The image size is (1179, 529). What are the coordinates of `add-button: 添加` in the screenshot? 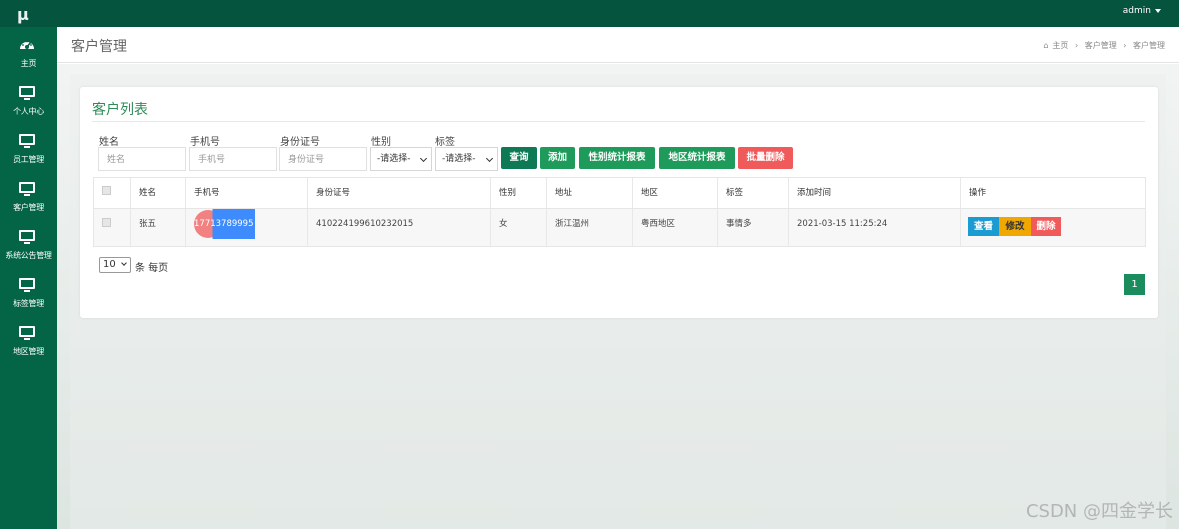 It's located at (557, 158).